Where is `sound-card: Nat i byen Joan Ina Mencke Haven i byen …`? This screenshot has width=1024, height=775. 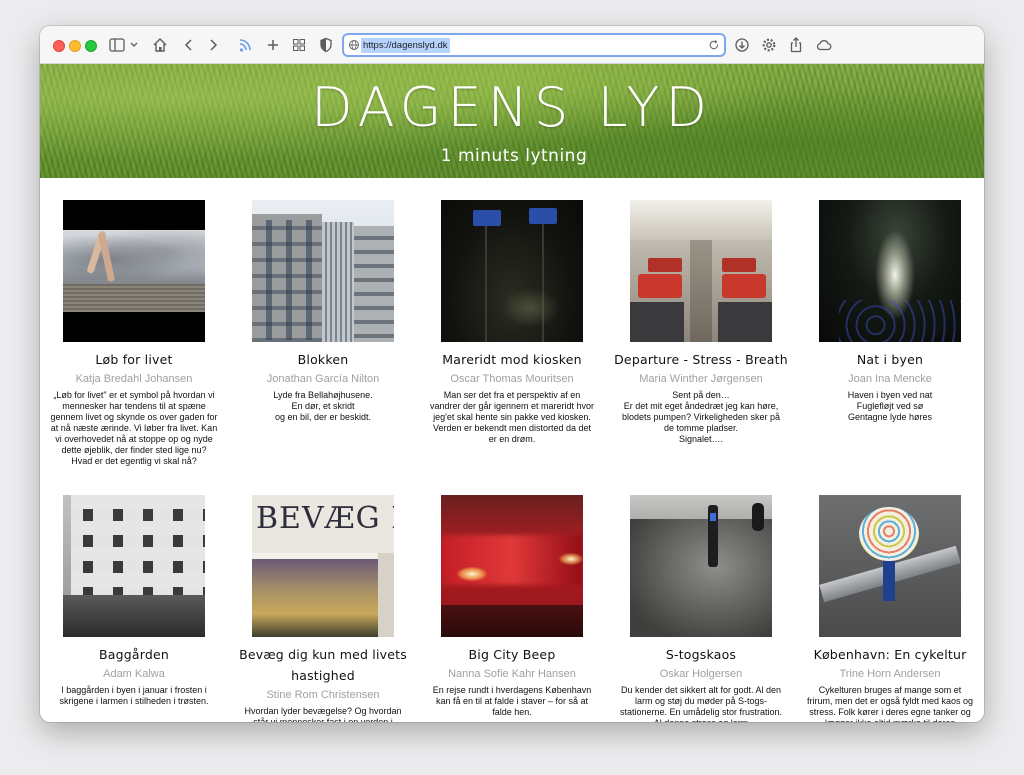 sound-card: Nat i byen Joan Ina Mencke Haven i byen … is located at coordinates (890, 311).